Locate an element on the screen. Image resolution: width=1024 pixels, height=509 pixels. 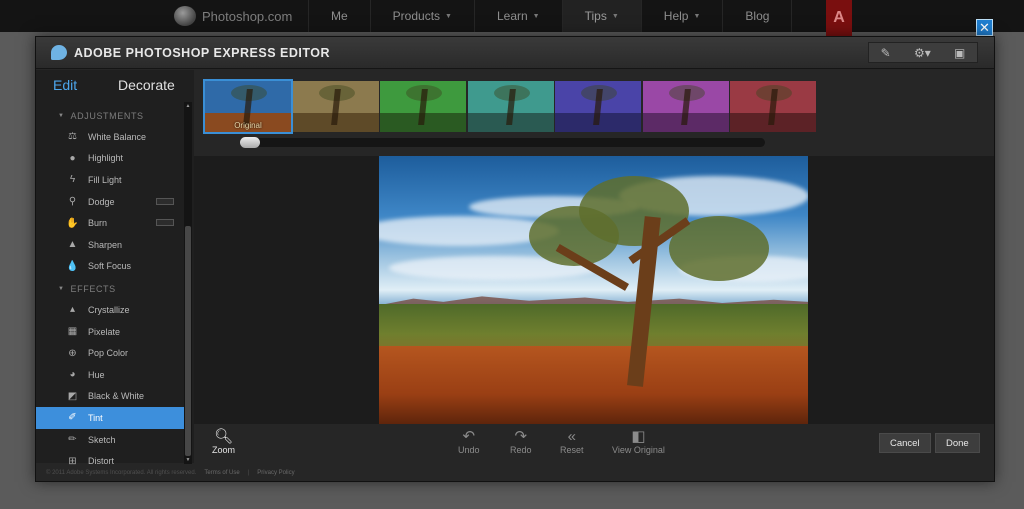
filmstrip-slider is located at coordinates (502, 142).